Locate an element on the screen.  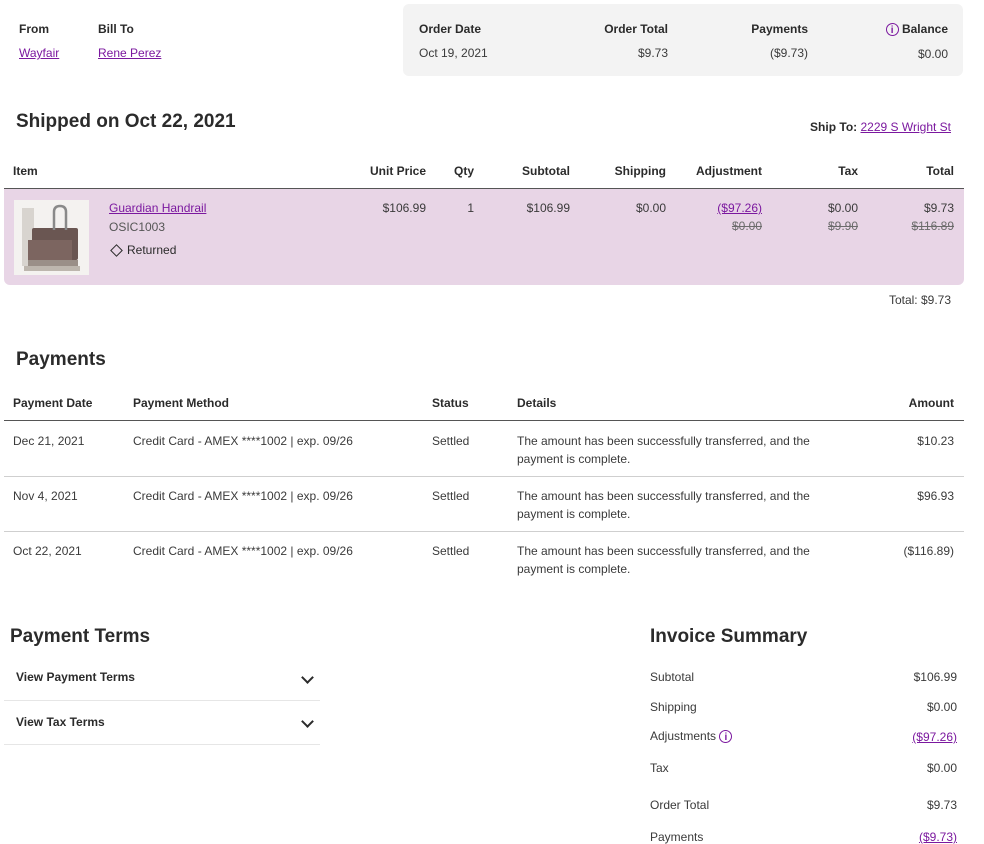
item-adjustment-link: ($97.26) is located at coordinates (717, 208).